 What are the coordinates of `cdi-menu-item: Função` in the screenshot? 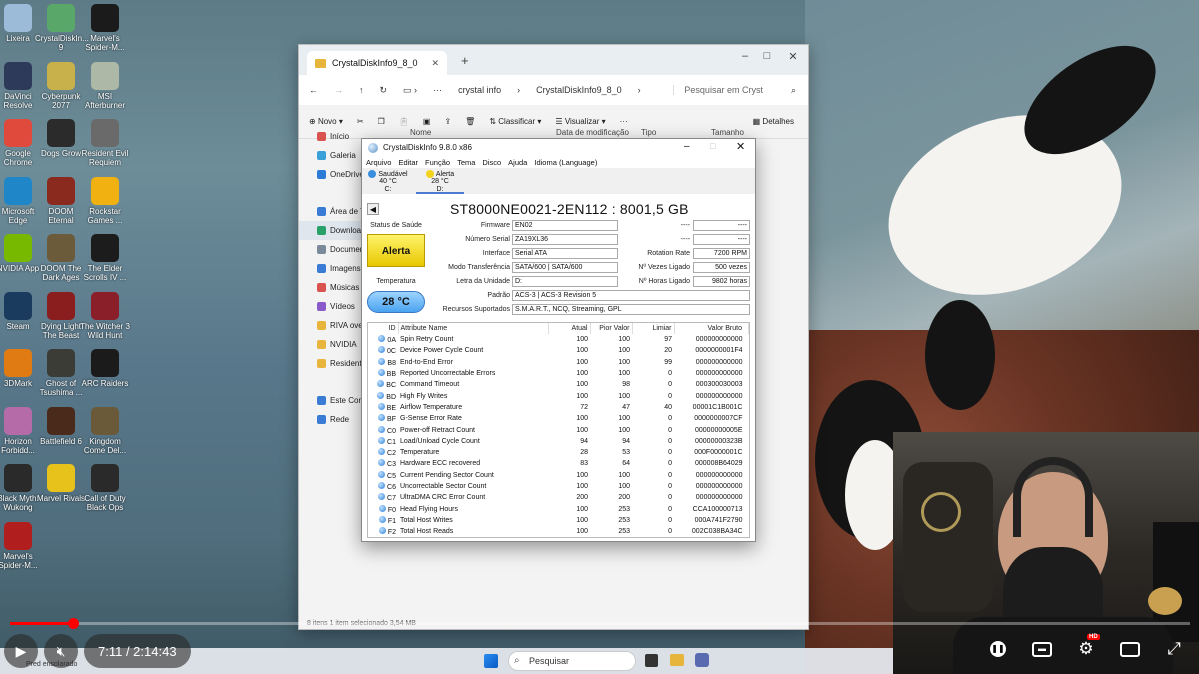 It's located at (437, 162).